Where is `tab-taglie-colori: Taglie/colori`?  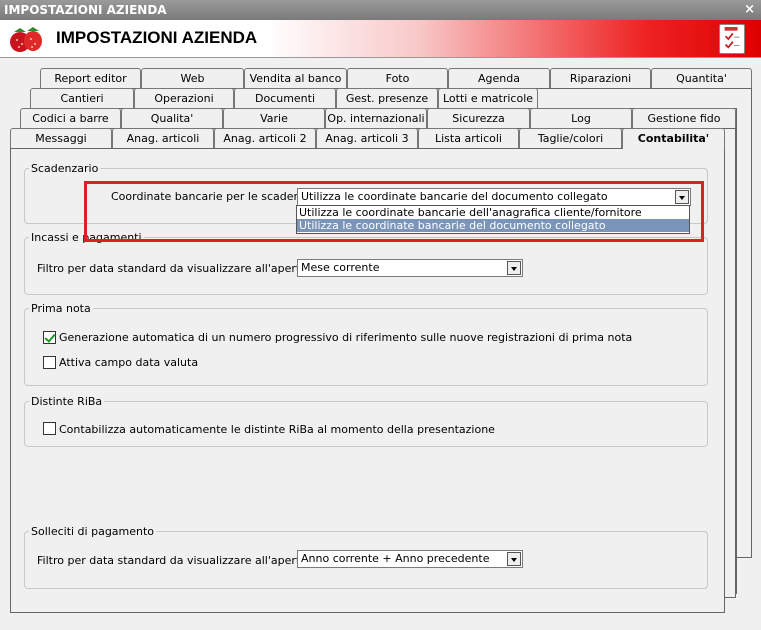 tab-taglie-colori: Taglie/colori is located at coordinates (570, 138).